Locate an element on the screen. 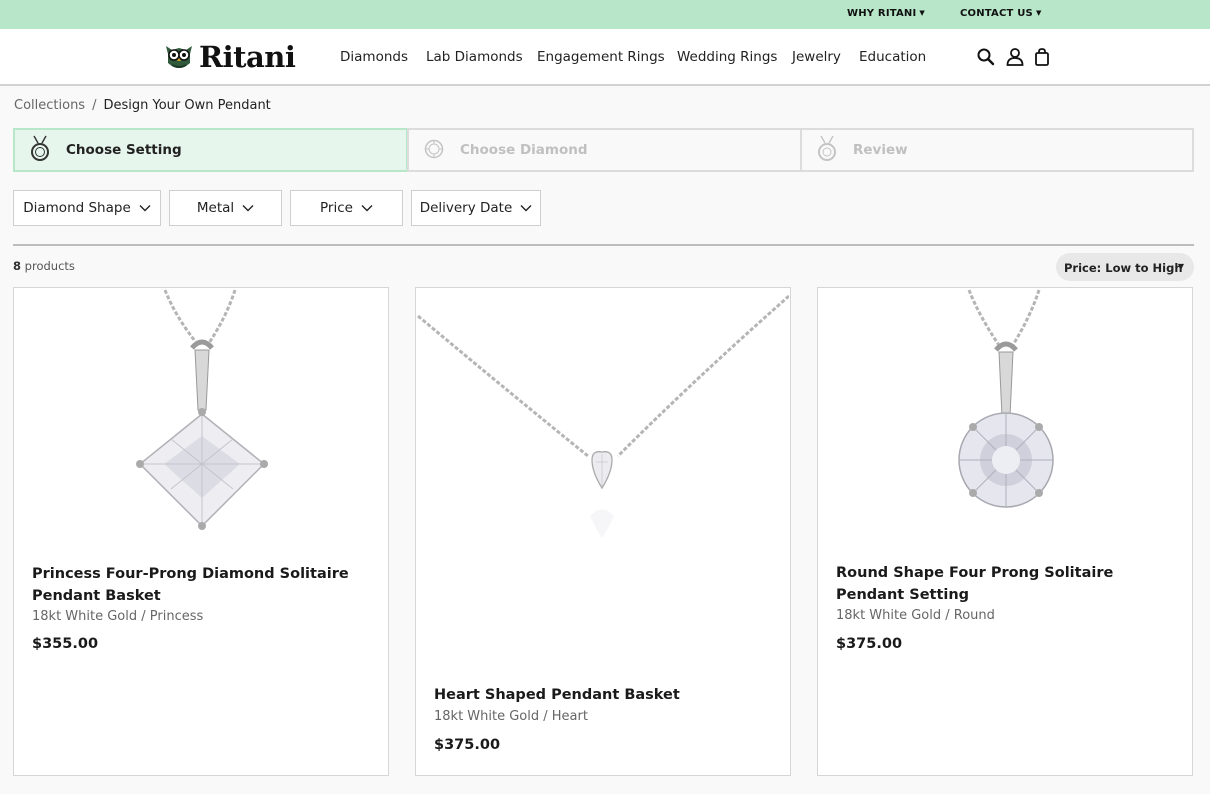 This screenshot has height=794, width=1210. step-label: Choose Diamond is located at coordinates (524, 150).